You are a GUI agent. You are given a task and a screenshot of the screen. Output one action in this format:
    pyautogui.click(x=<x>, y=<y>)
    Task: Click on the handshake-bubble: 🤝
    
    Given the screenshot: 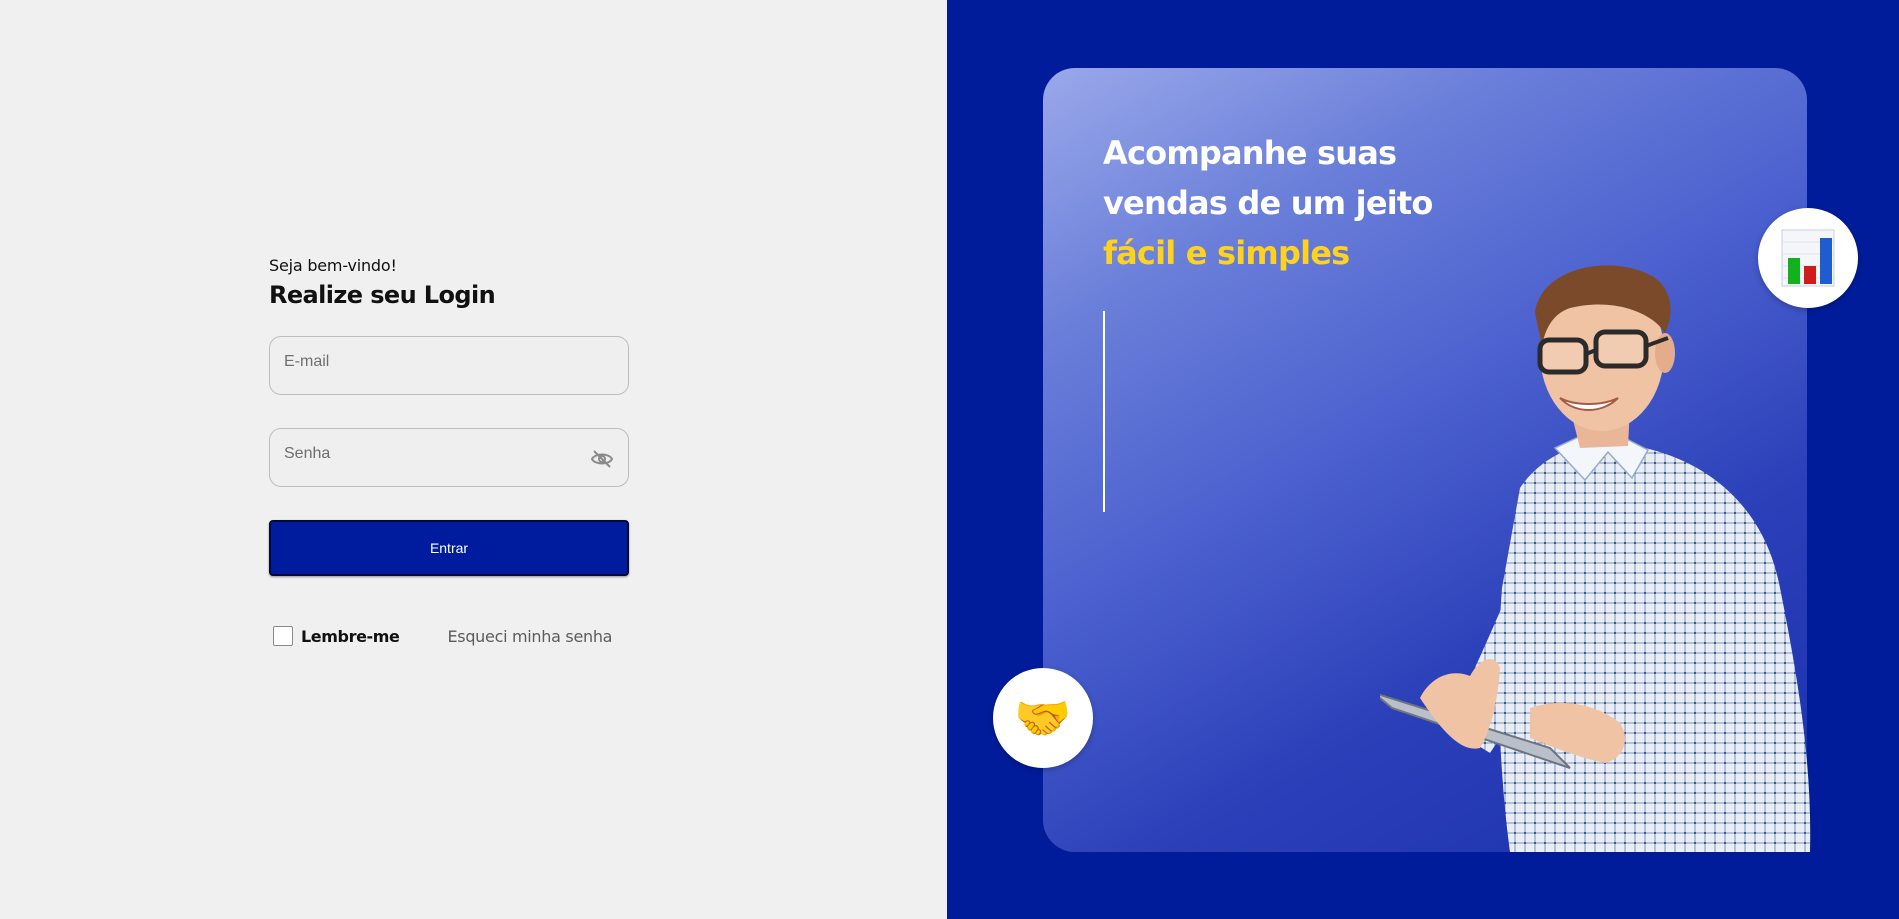 What is the action you would take?
    pyautogui.click(x=1043, y=718)
    